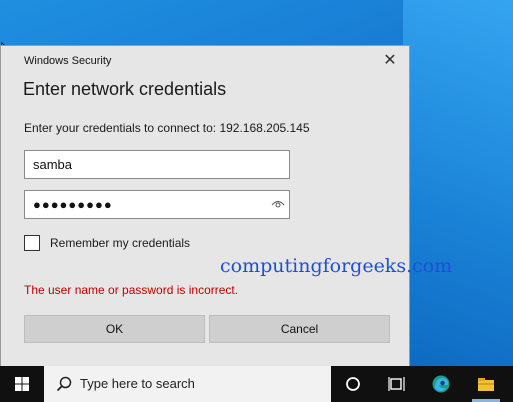  Describe the element at coordinates (353, 384) in the screenshot. I see `cortana-icon` at that location.